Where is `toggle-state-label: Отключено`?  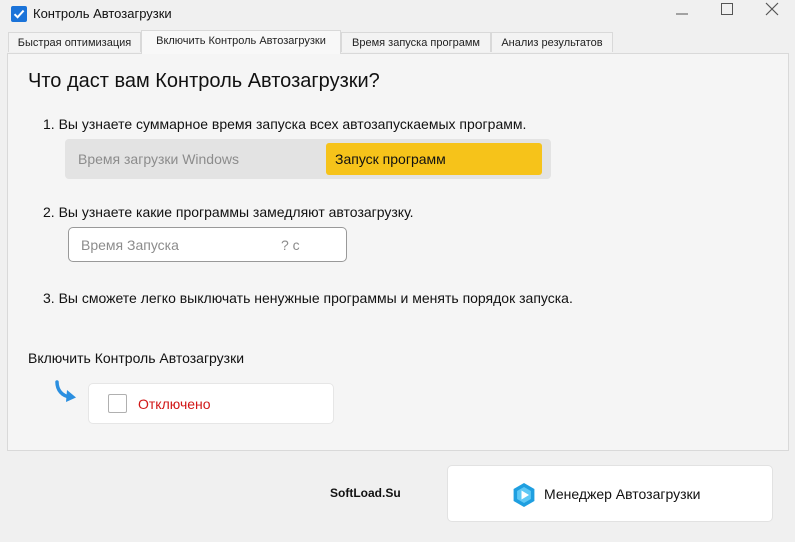 toggle-state-label: Отключено is located at coordinates (174, 404).